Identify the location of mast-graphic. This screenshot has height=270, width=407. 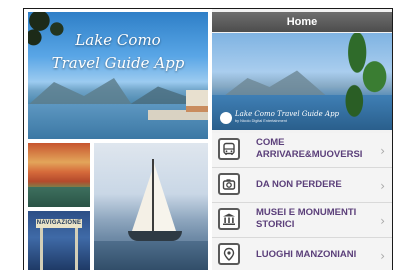
(153, 197).